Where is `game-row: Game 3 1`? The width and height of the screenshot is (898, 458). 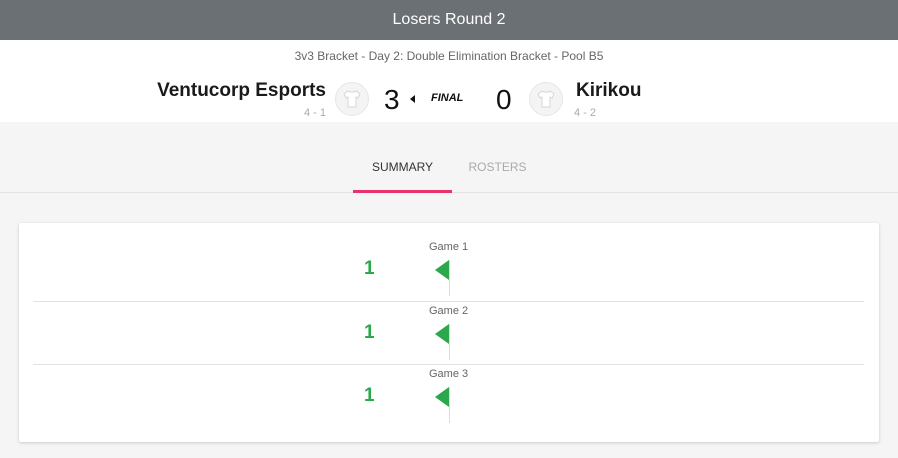
game-row: Game 3 1 is located at coordinates (448, 396).